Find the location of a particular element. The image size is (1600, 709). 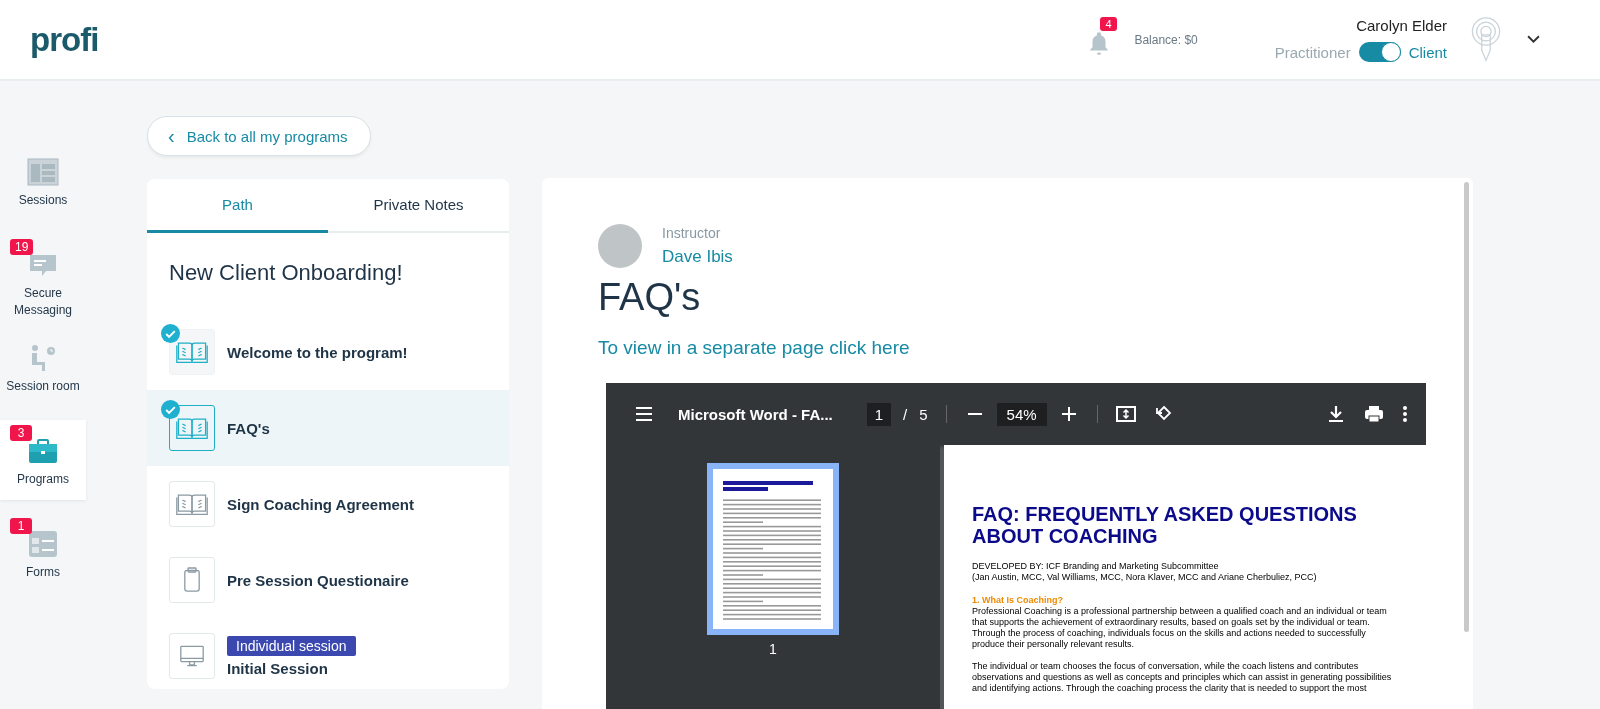

role-label: Client is located at coordinates (1427, 52).